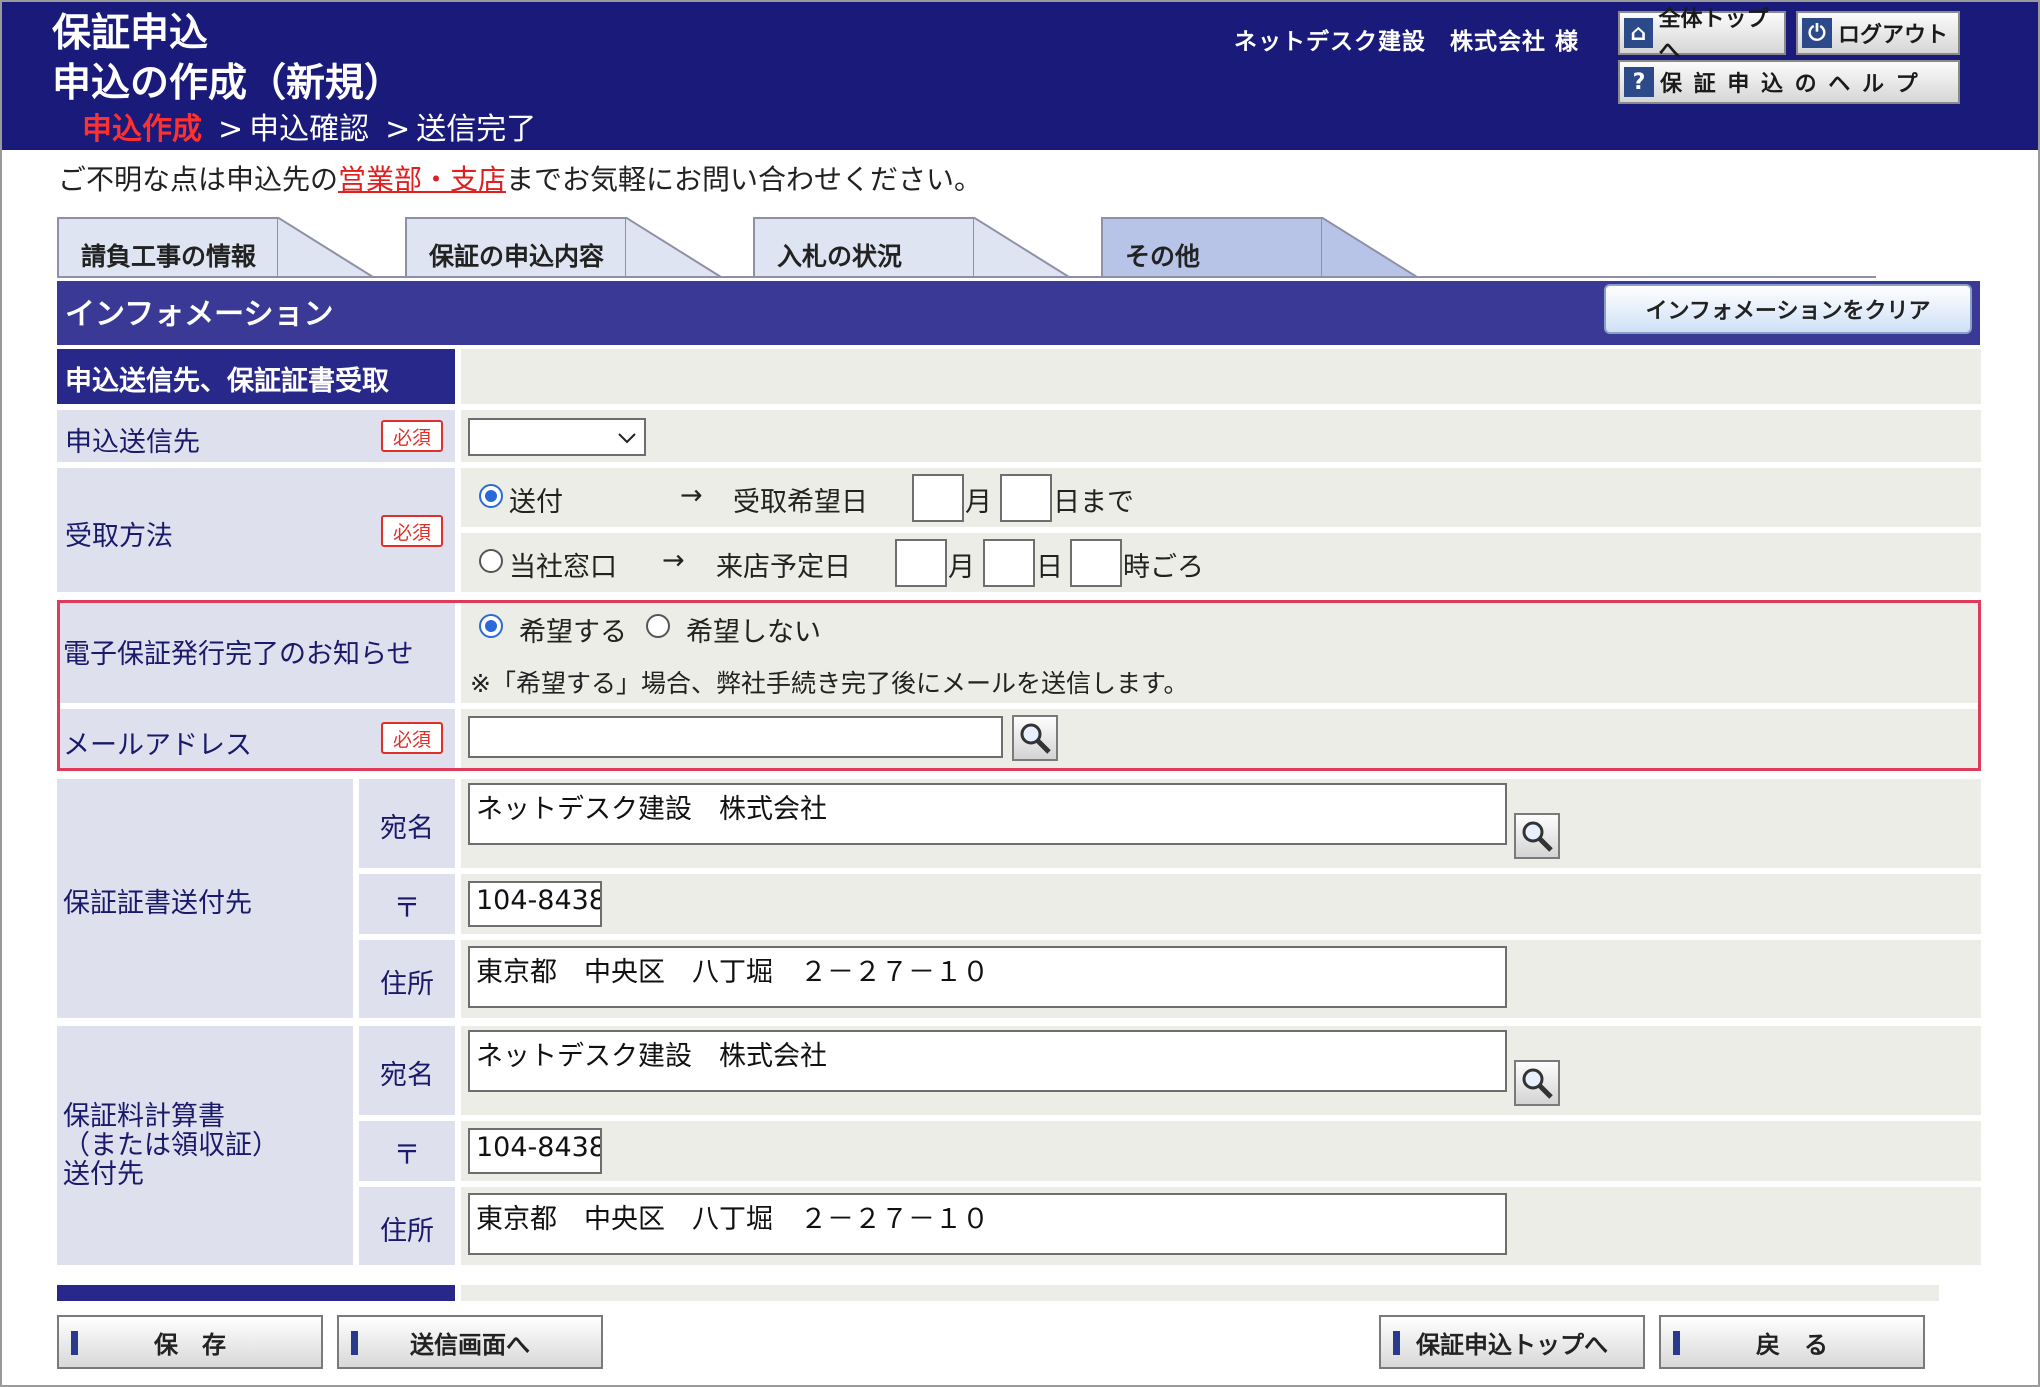 This screenshot has width=2040, height=1387. I want to click on arrow-text: →, so click(691, 495).